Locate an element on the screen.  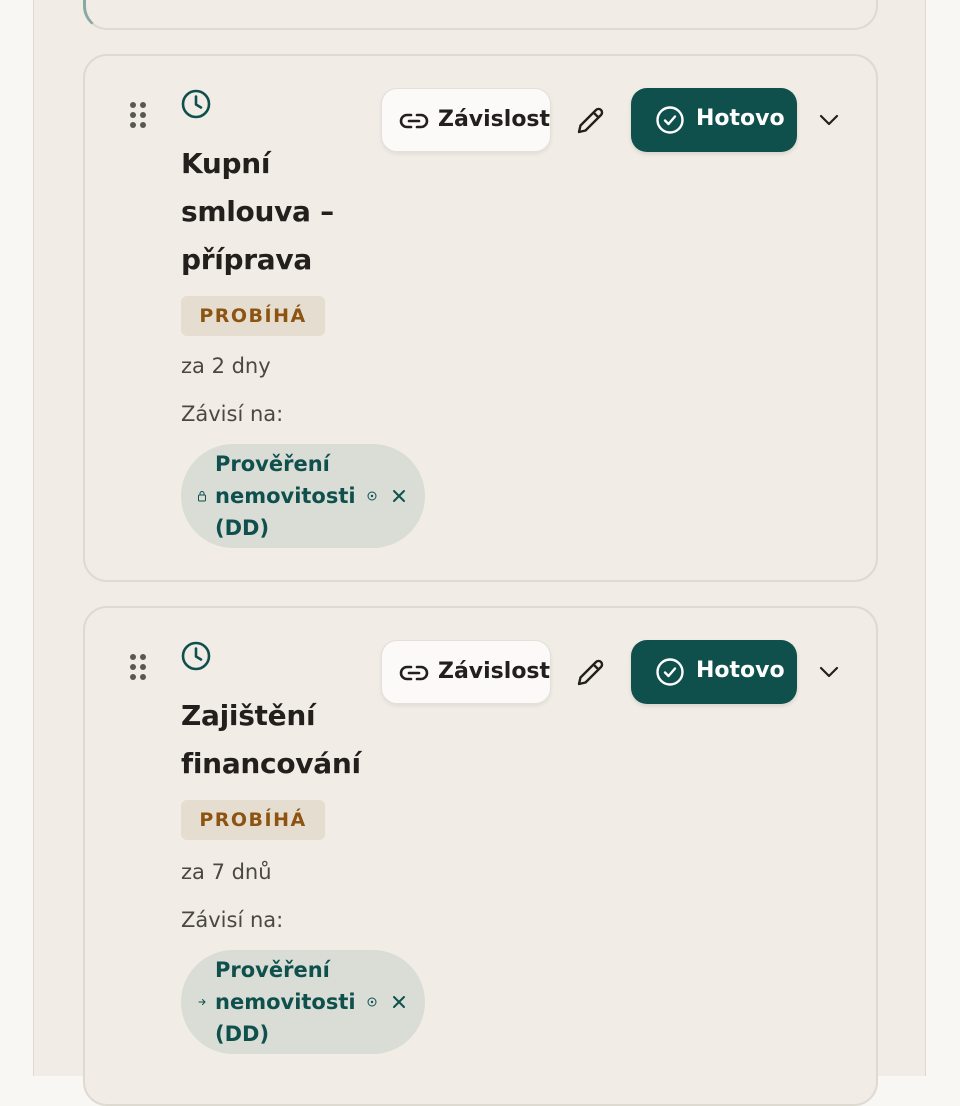
lock-icon is located at coordinates (202, 496).